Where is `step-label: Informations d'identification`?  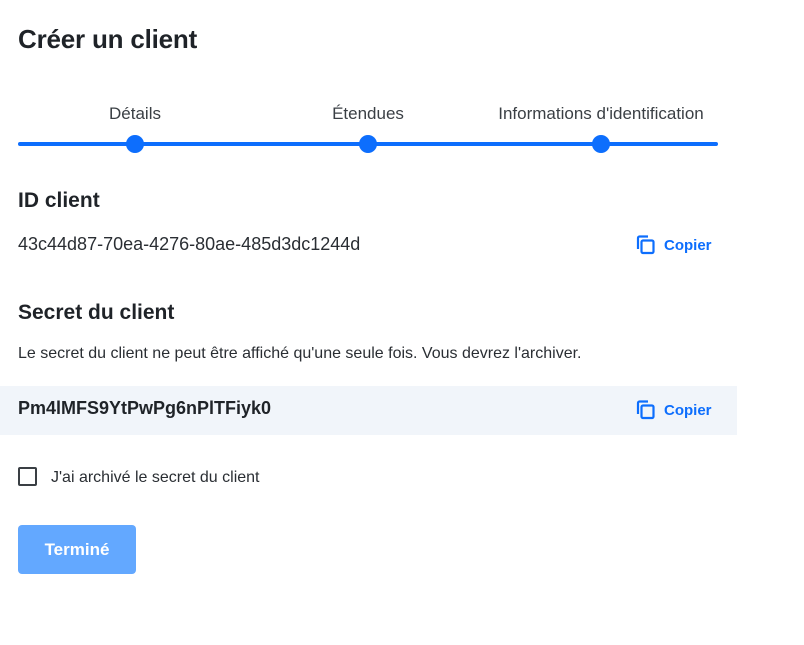
step-label: Informations d'identification is located at coordinates (601, 113).